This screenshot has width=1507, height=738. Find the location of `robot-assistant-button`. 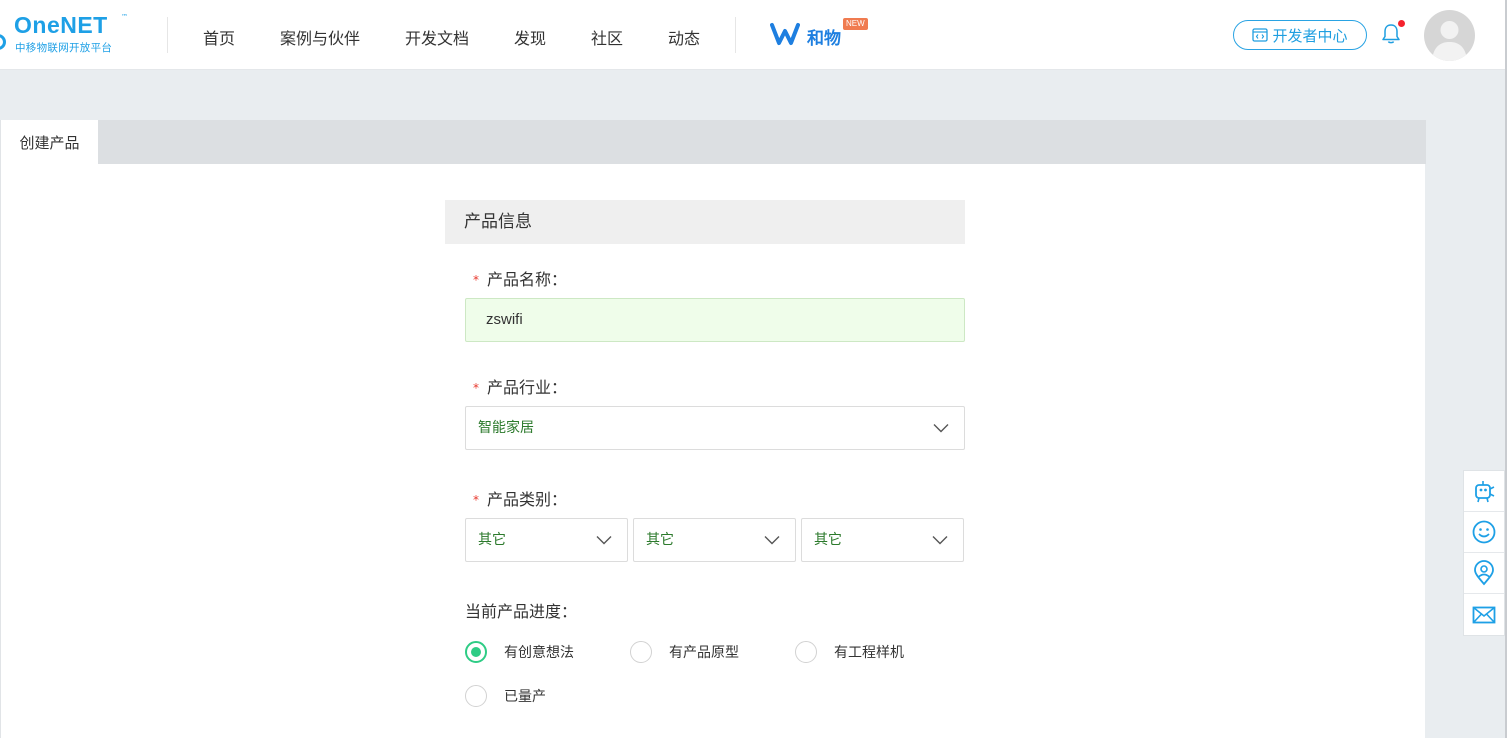

robot-assistant-button is located at coordinates (1484, 491).